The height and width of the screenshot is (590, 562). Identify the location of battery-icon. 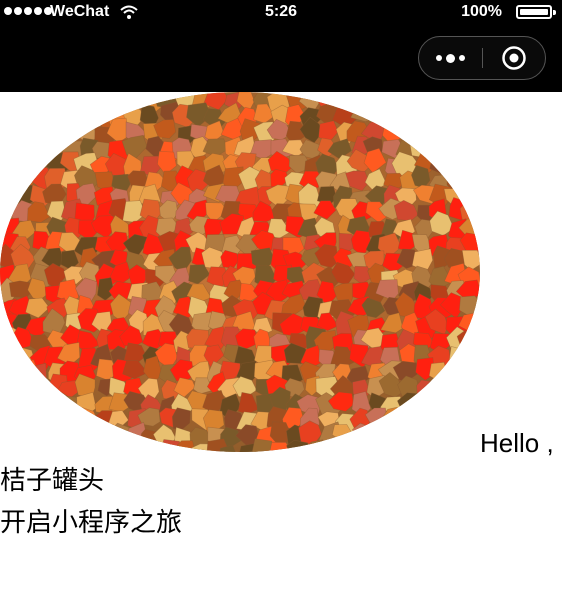
(536, 12).